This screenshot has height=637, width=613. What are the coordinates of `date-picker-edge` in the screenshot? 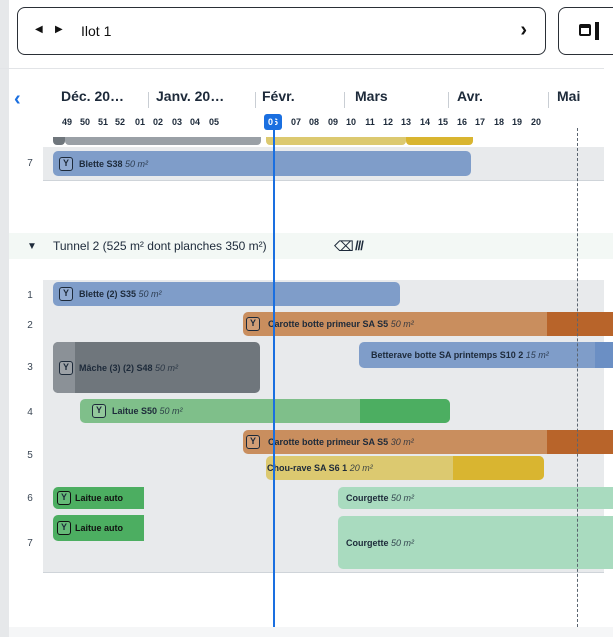 It's located at (597, 31).